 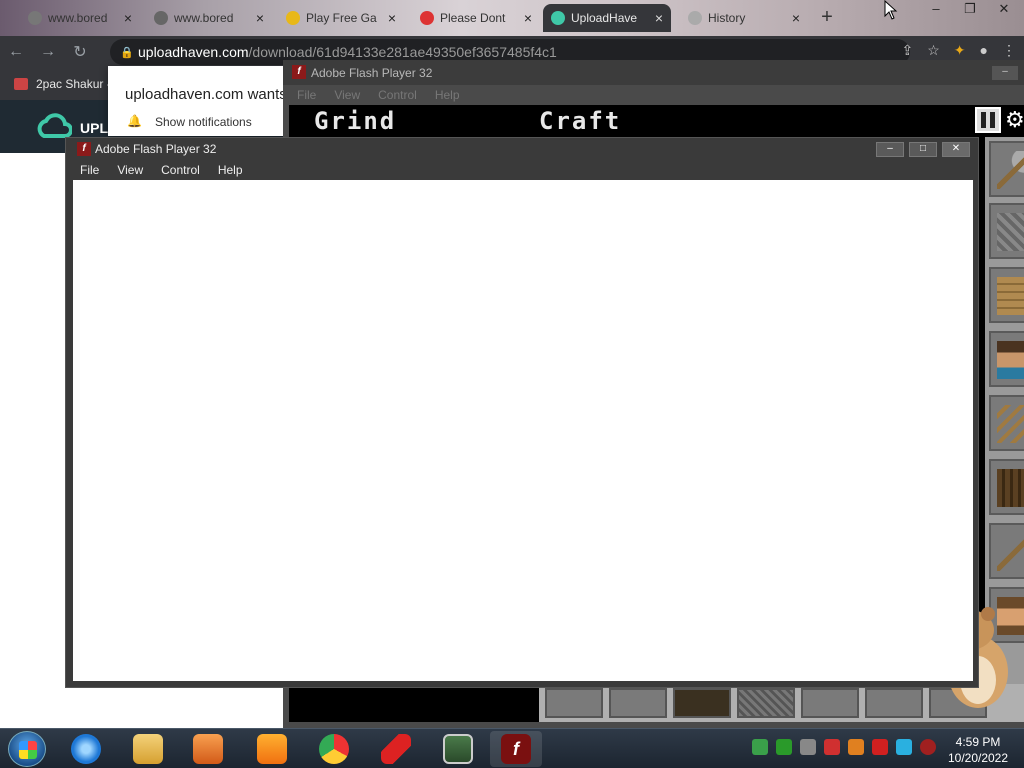 What do you see at coordinates (604, 18) in the screenshot?
I see `tab-title: UploadHave` at bounding box center [604, 18].